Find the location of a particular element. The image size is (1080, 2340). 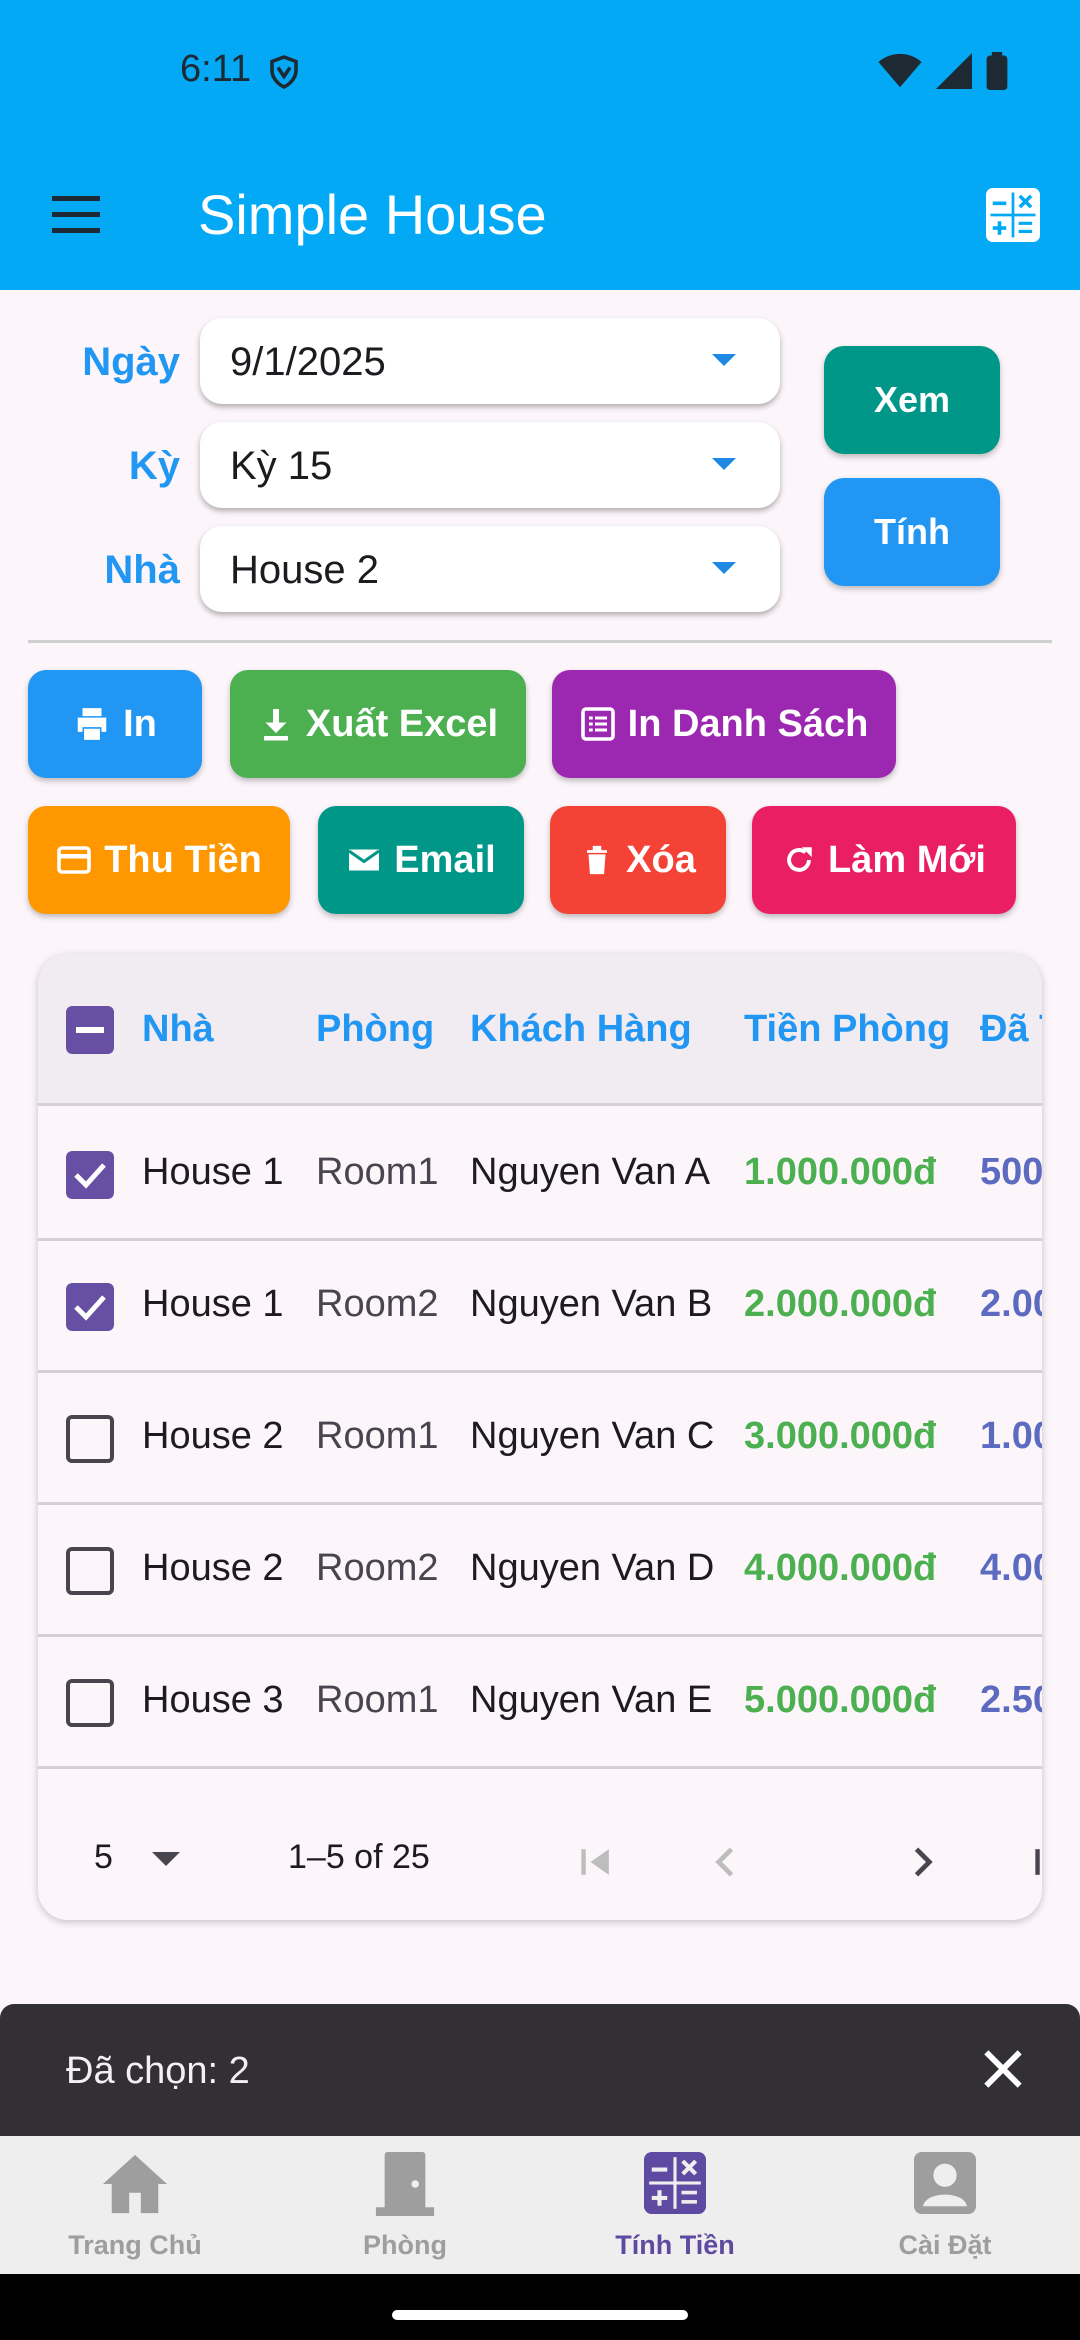

next-page-icon is located at coordinates (922, 1862).